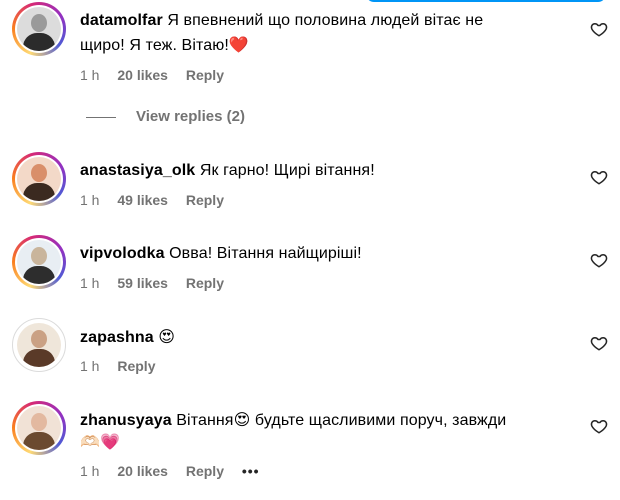  I want to click on comment-meta: 1 h Reply, so click(124, 366).